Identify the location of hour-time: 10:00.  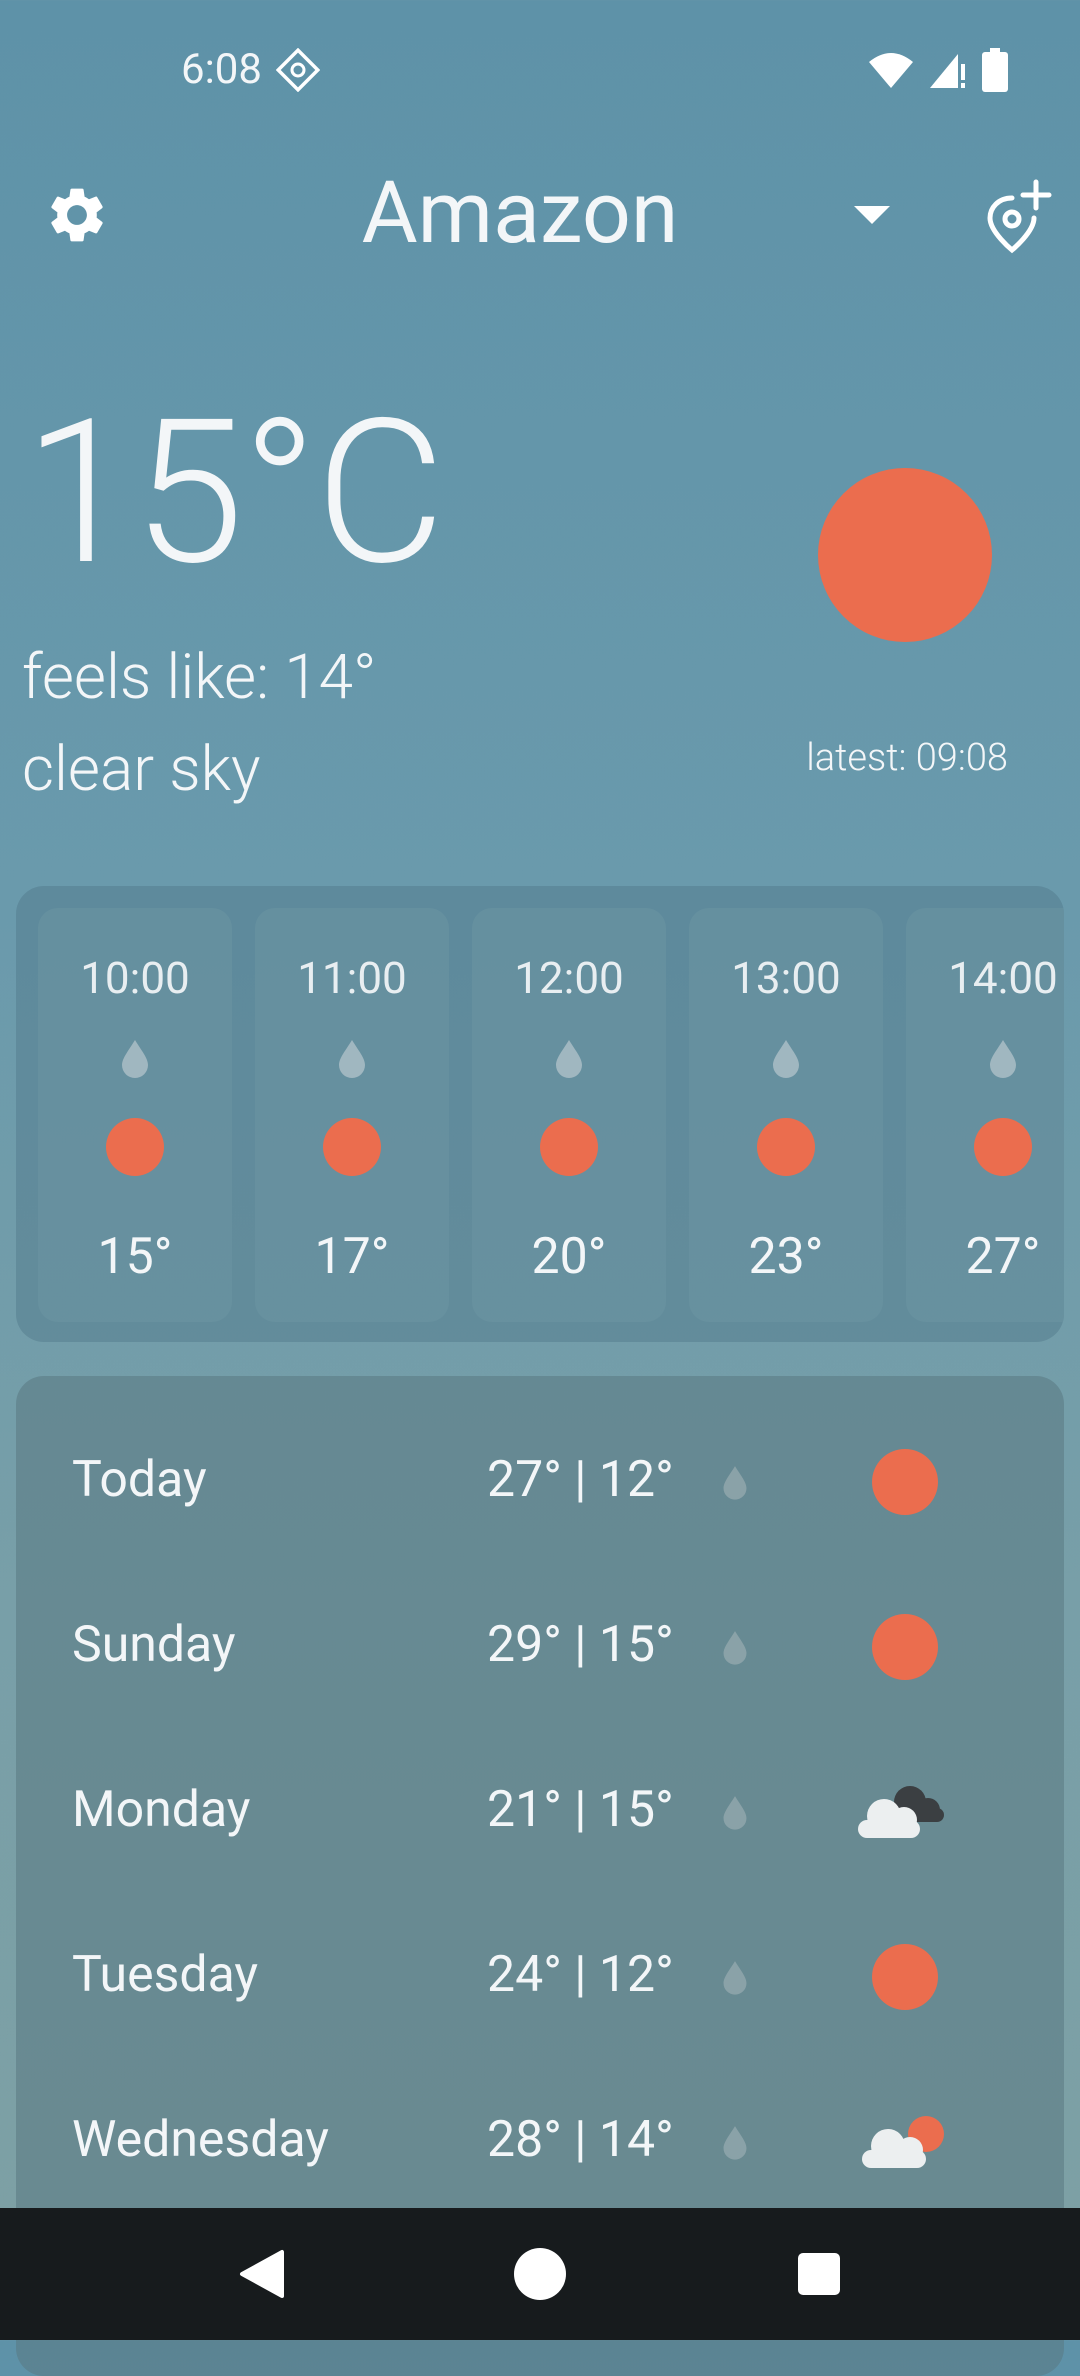
(135, 978).